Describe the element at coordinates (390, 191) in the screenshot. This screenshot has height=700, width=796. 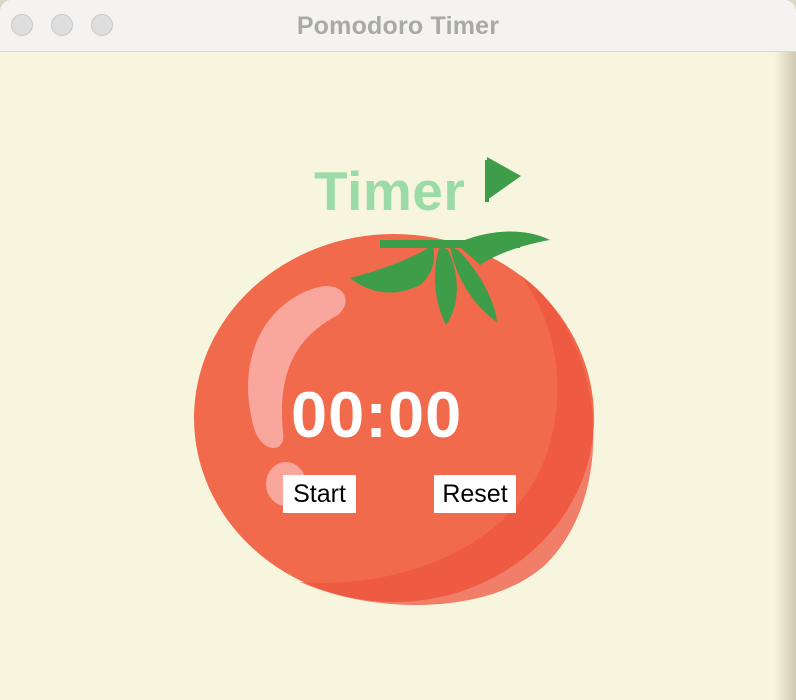
I see `timer-heading: Timer` at that location.